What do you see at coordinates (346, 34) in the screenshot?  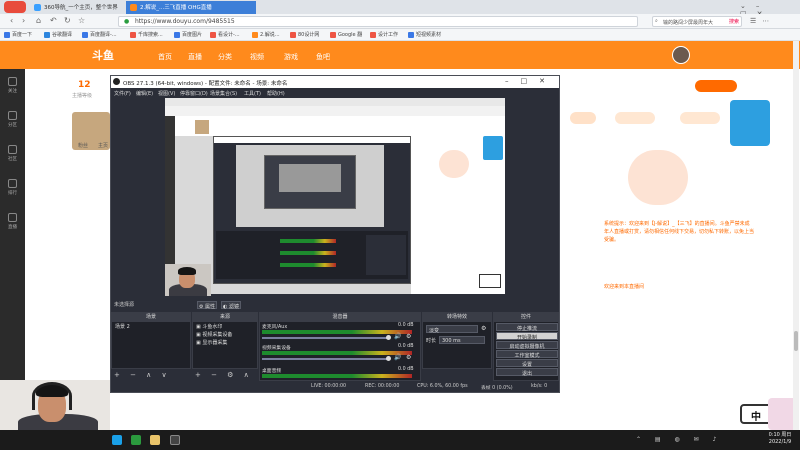 I see `bookmark-item: Google 翻` at bounding box center [346, 34].